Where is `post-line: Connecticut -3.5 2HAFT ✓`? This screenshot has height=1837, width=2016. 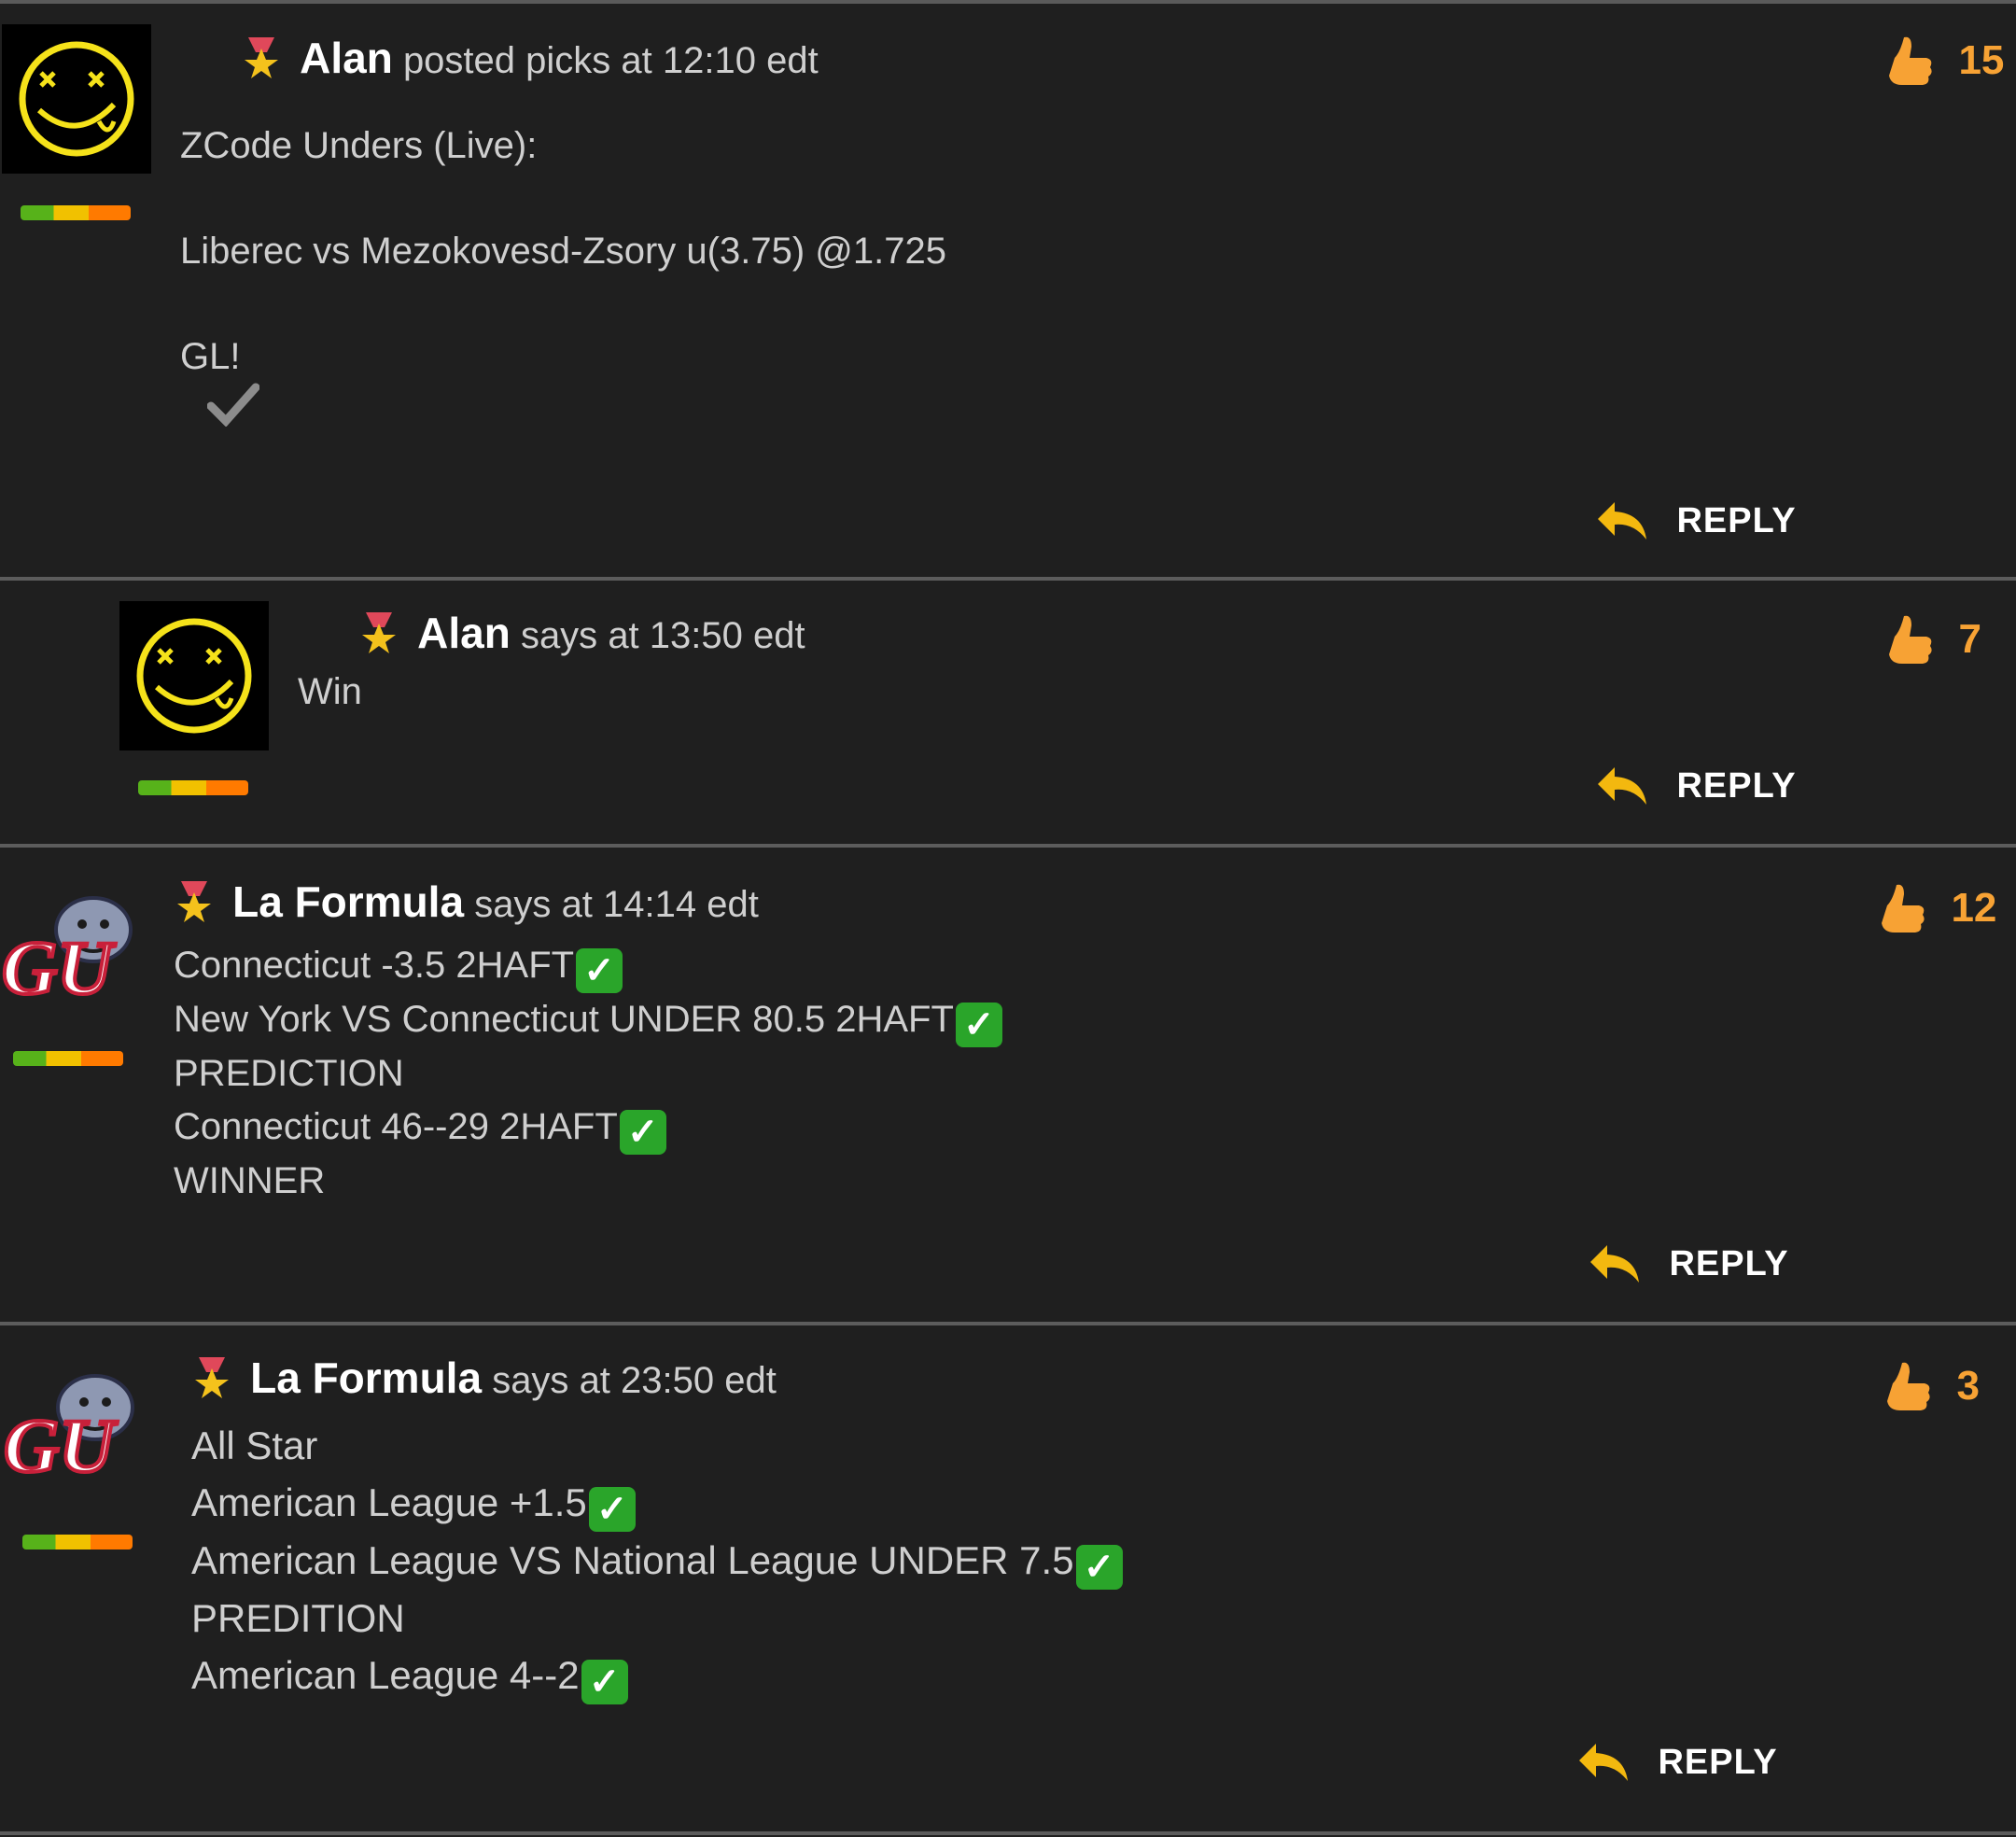 post-line: Connecticut -3.5 2HAFT ✓ is located at coordinates (588, 966).